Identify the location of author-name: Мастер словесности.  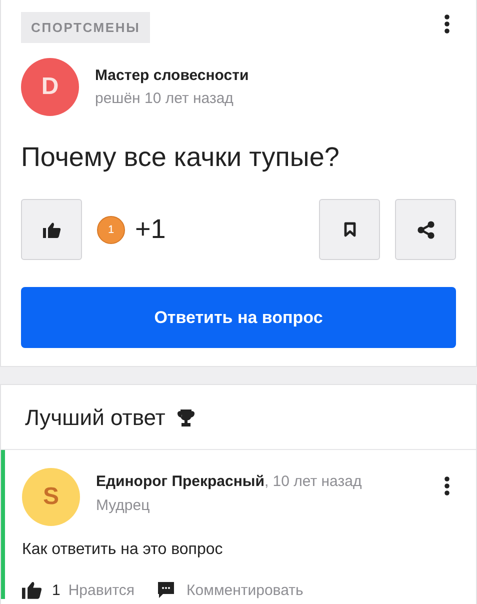
(172, 75).